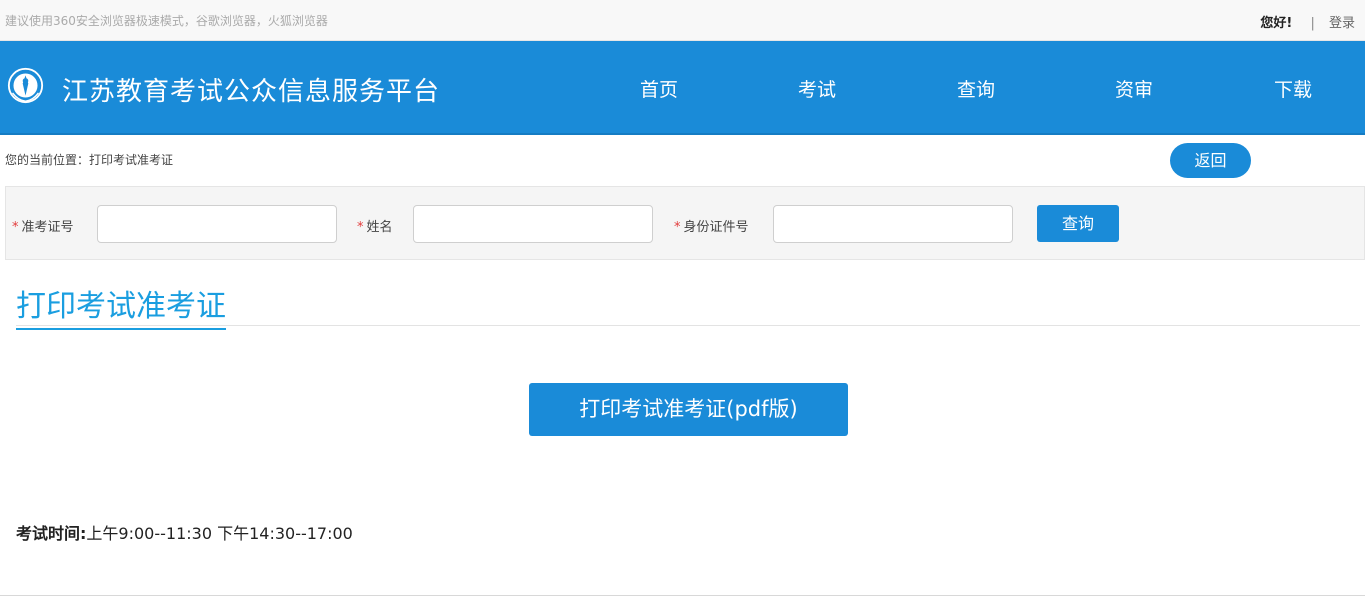  I want to click on site-title: 江苏教育考试公众信息服务平台, so click(251, 92).